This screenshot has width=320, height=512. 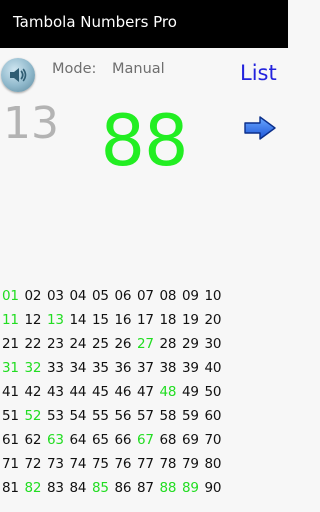 What do you see at coordinates (100, 488) in the screenshot?
I see `board-number: 85` at bounding box center [100, 488].